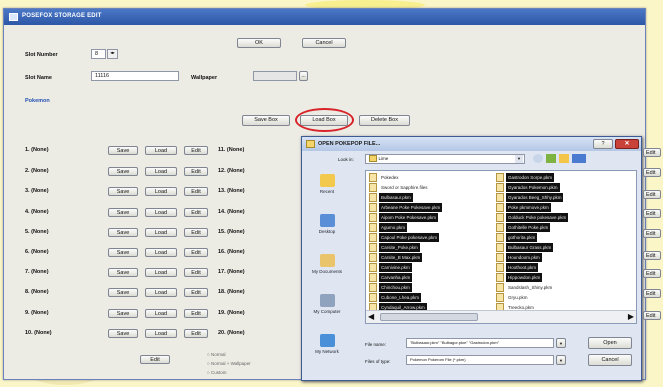 This screenshot has height=387, width=663. Describe the element at coordinates (431, 208) in the screenshot. I see `file-item: Arbeane Poke Pokesave.pkm` at that location.